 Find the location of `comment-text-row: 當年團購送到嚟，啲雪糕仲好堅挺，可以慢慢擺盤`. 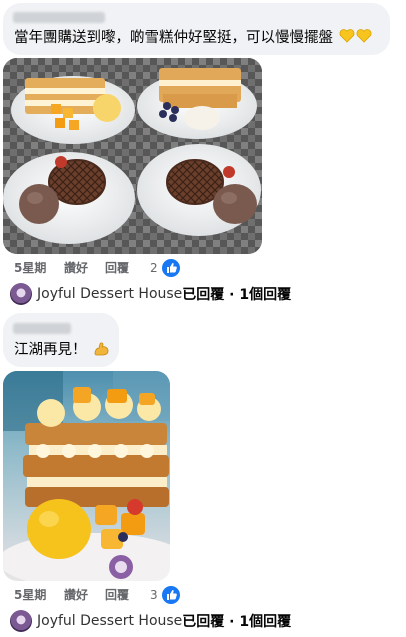

comment-text-row: 當年團購送到嚟，啲雪糕仲好堅挺，可以慢慢擺盤 is located at coordinates (193, 39).